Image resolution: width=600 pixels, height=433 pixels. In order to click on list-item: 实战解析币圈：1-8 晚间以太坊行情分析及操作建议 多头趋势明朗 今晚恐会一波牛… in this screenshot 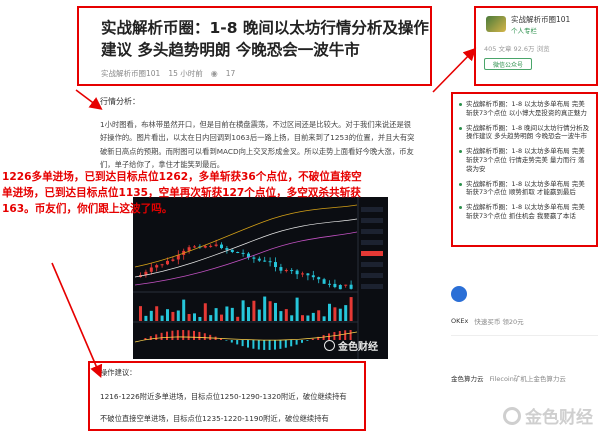, I will do `click(524, 133)`.